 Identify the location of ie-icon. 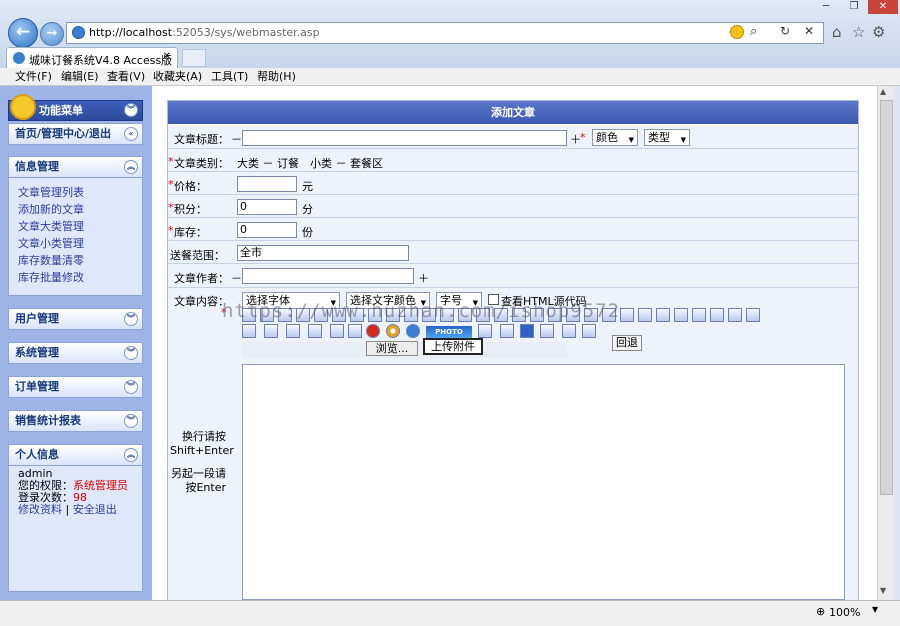
(337, 331).